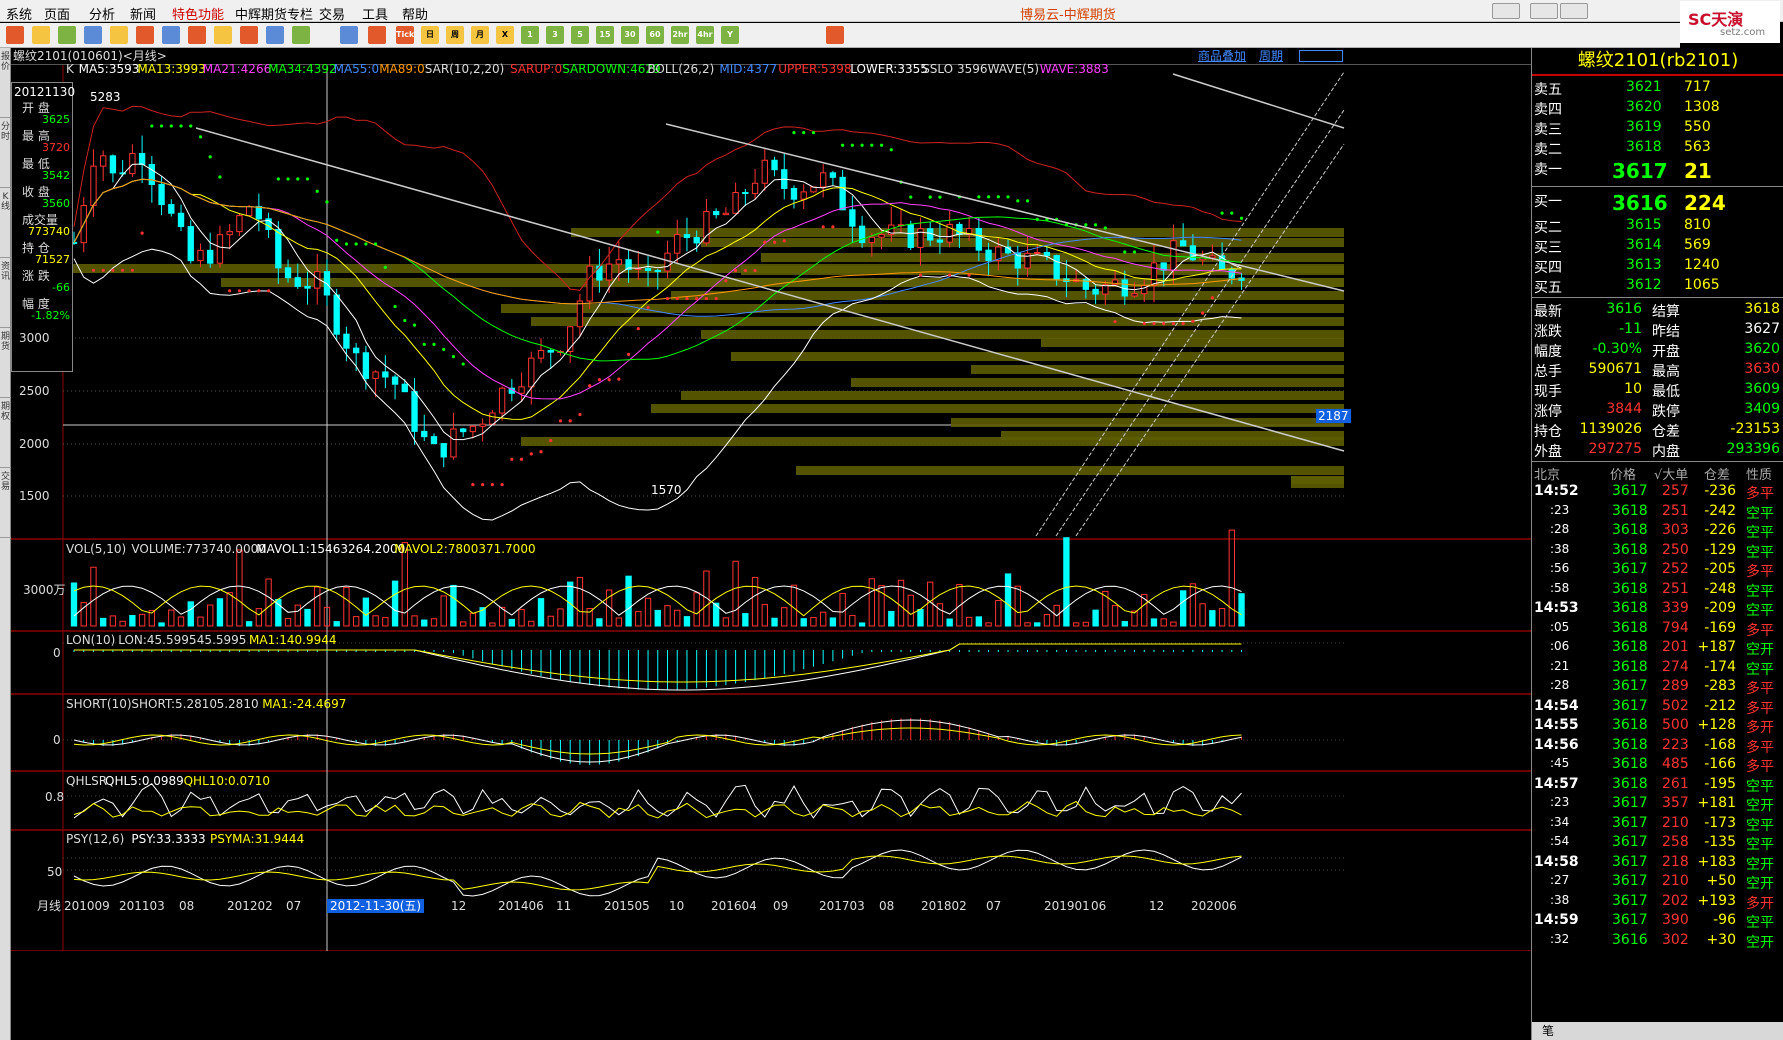 The height and width of the screenshot is (1040, 1783). What do you see at coordinates (630, 35) in the screenshot?
I see `period-button-9: 30` at bounding box center [630, 35].